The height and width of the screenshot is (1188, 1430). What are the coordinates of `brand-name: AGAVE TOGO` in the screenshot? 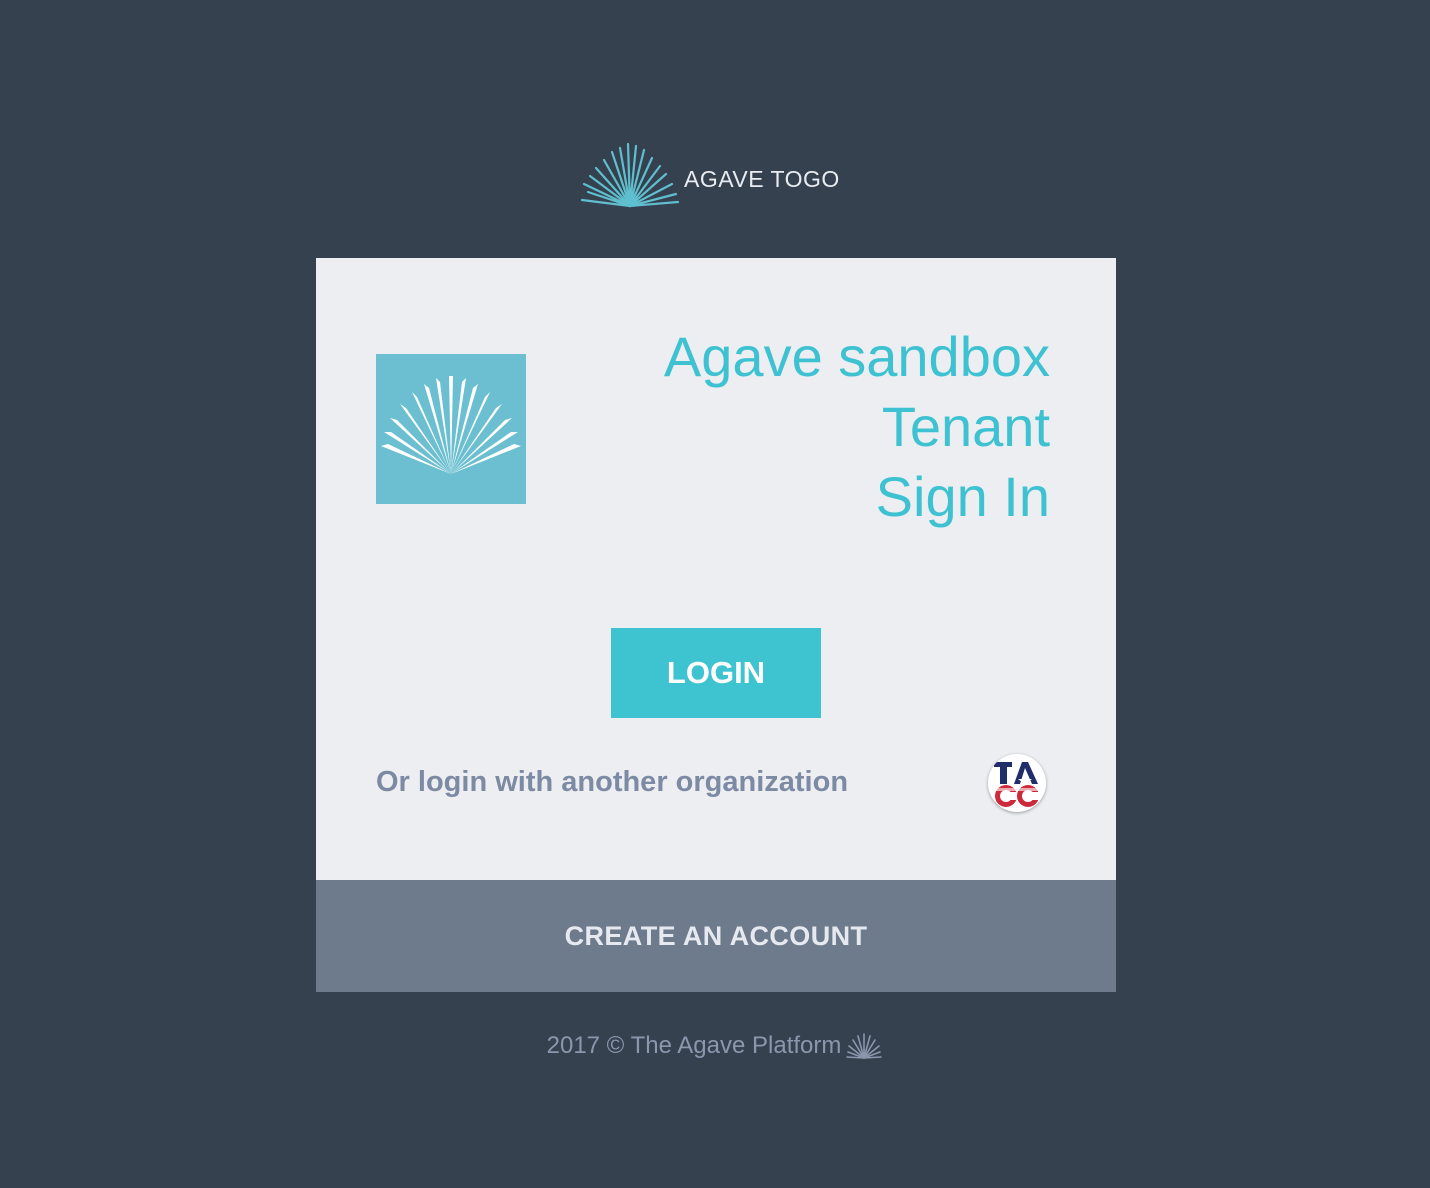 It's located at (762, 179).